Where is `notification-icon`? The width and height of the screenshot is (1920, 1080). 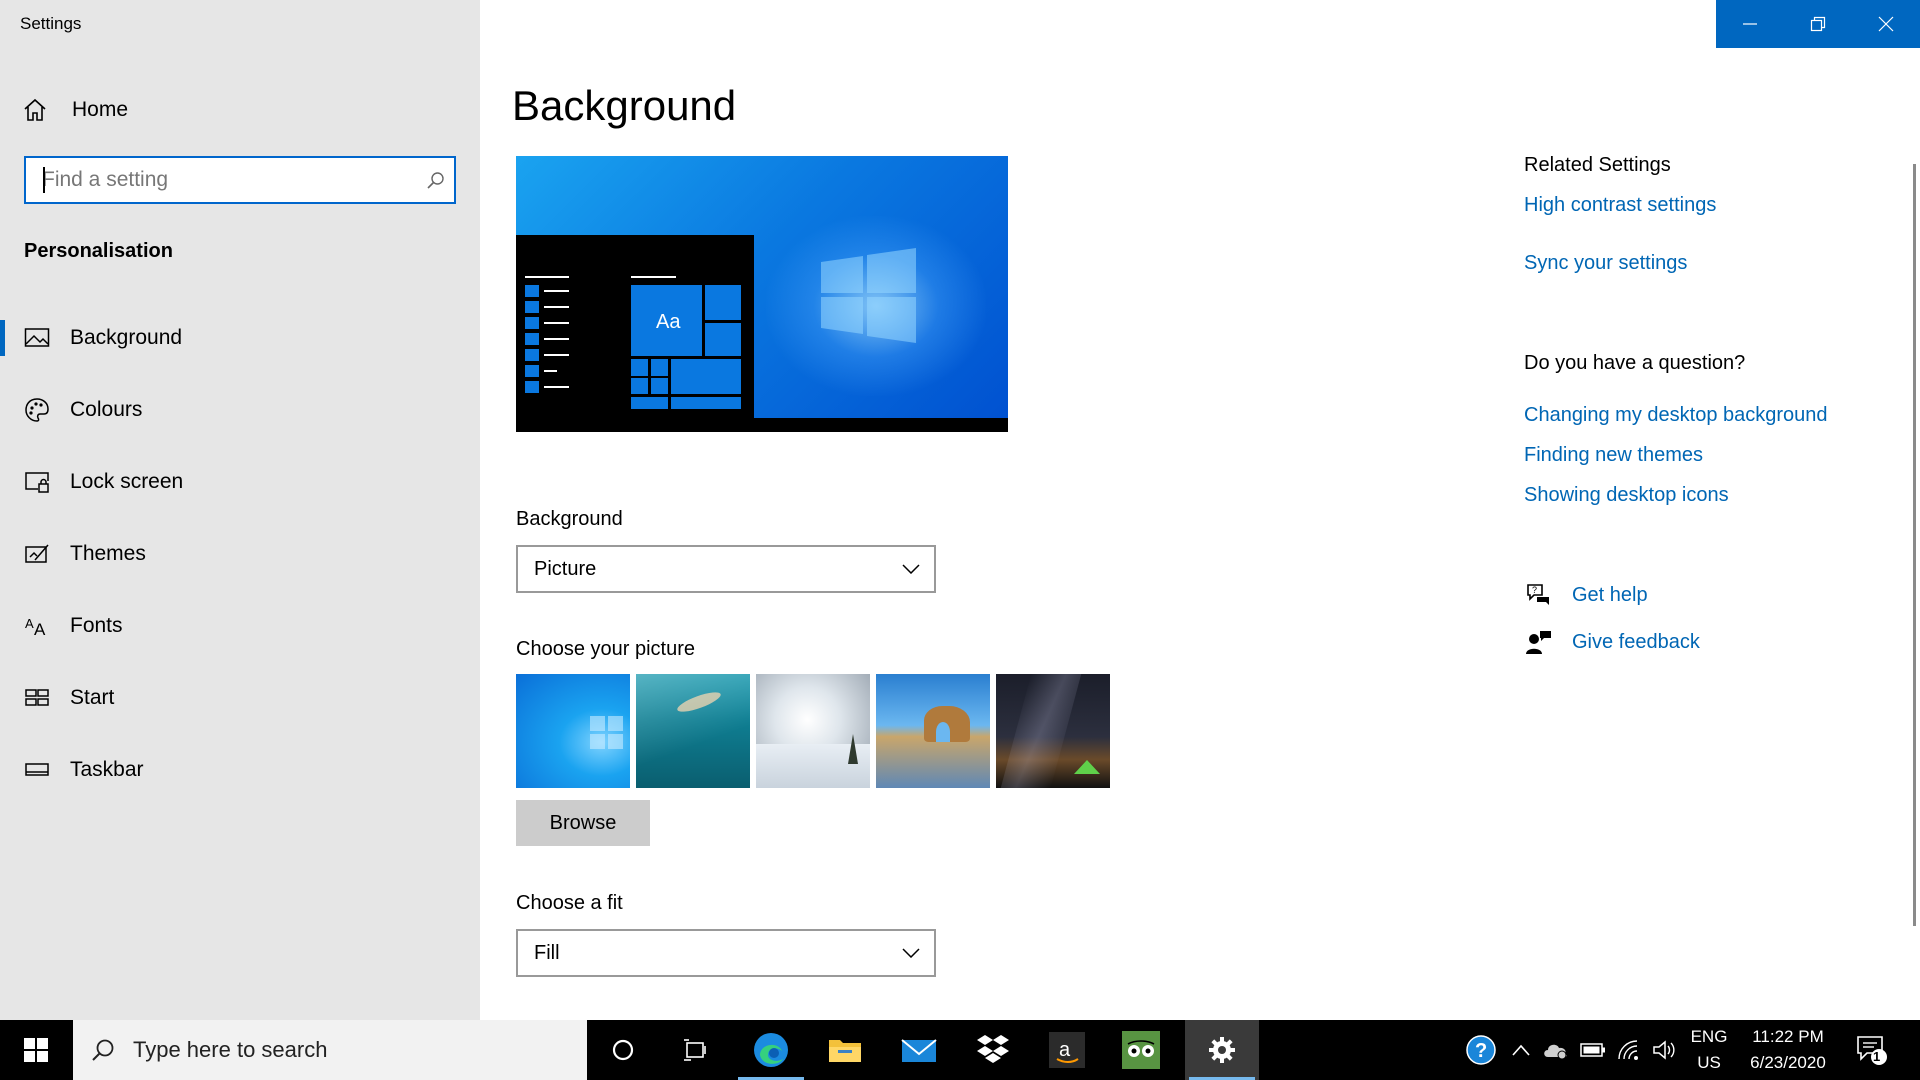
notification-icon is located at coordinates (1872, 1050).